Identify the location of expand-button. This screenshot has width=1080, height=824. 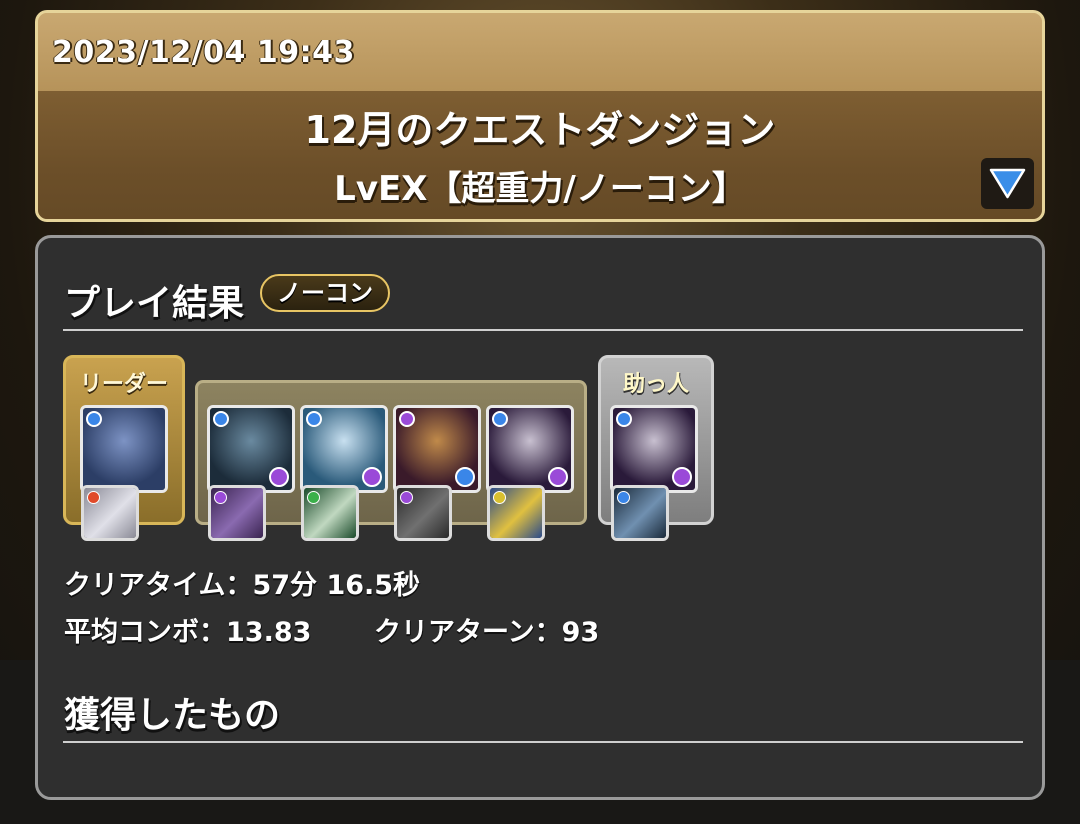
(1007, 183).